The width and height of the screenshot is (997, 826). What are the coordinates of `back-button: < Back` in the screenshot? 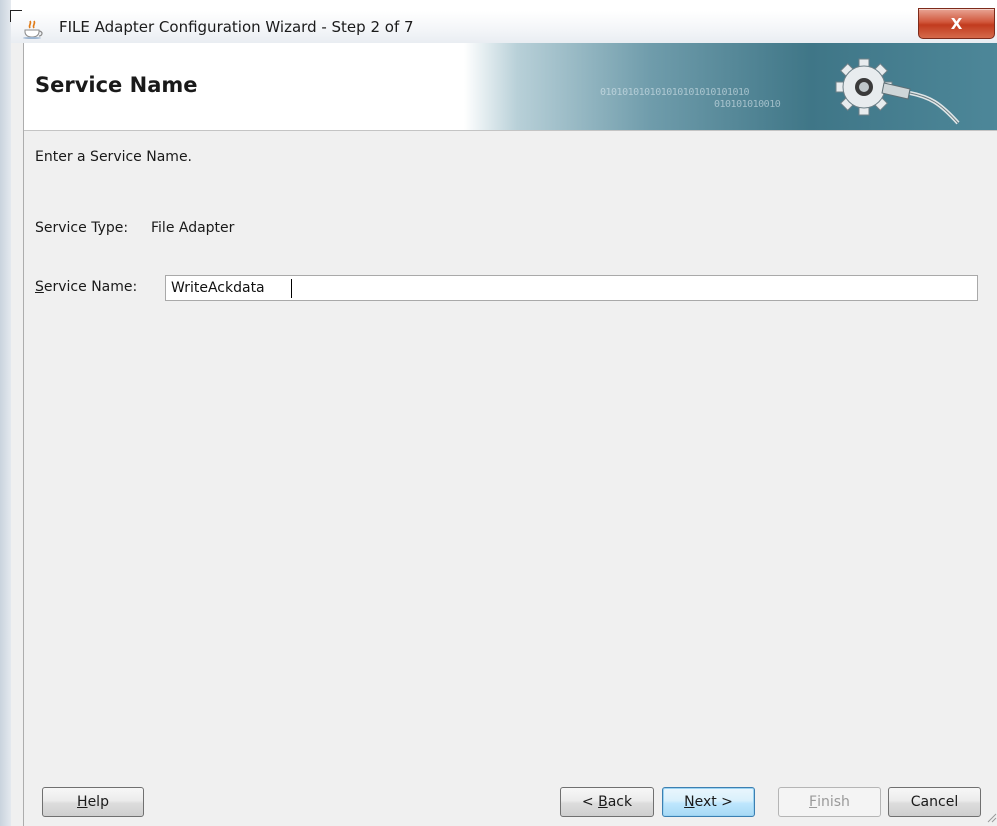 It's located at (607, 802).